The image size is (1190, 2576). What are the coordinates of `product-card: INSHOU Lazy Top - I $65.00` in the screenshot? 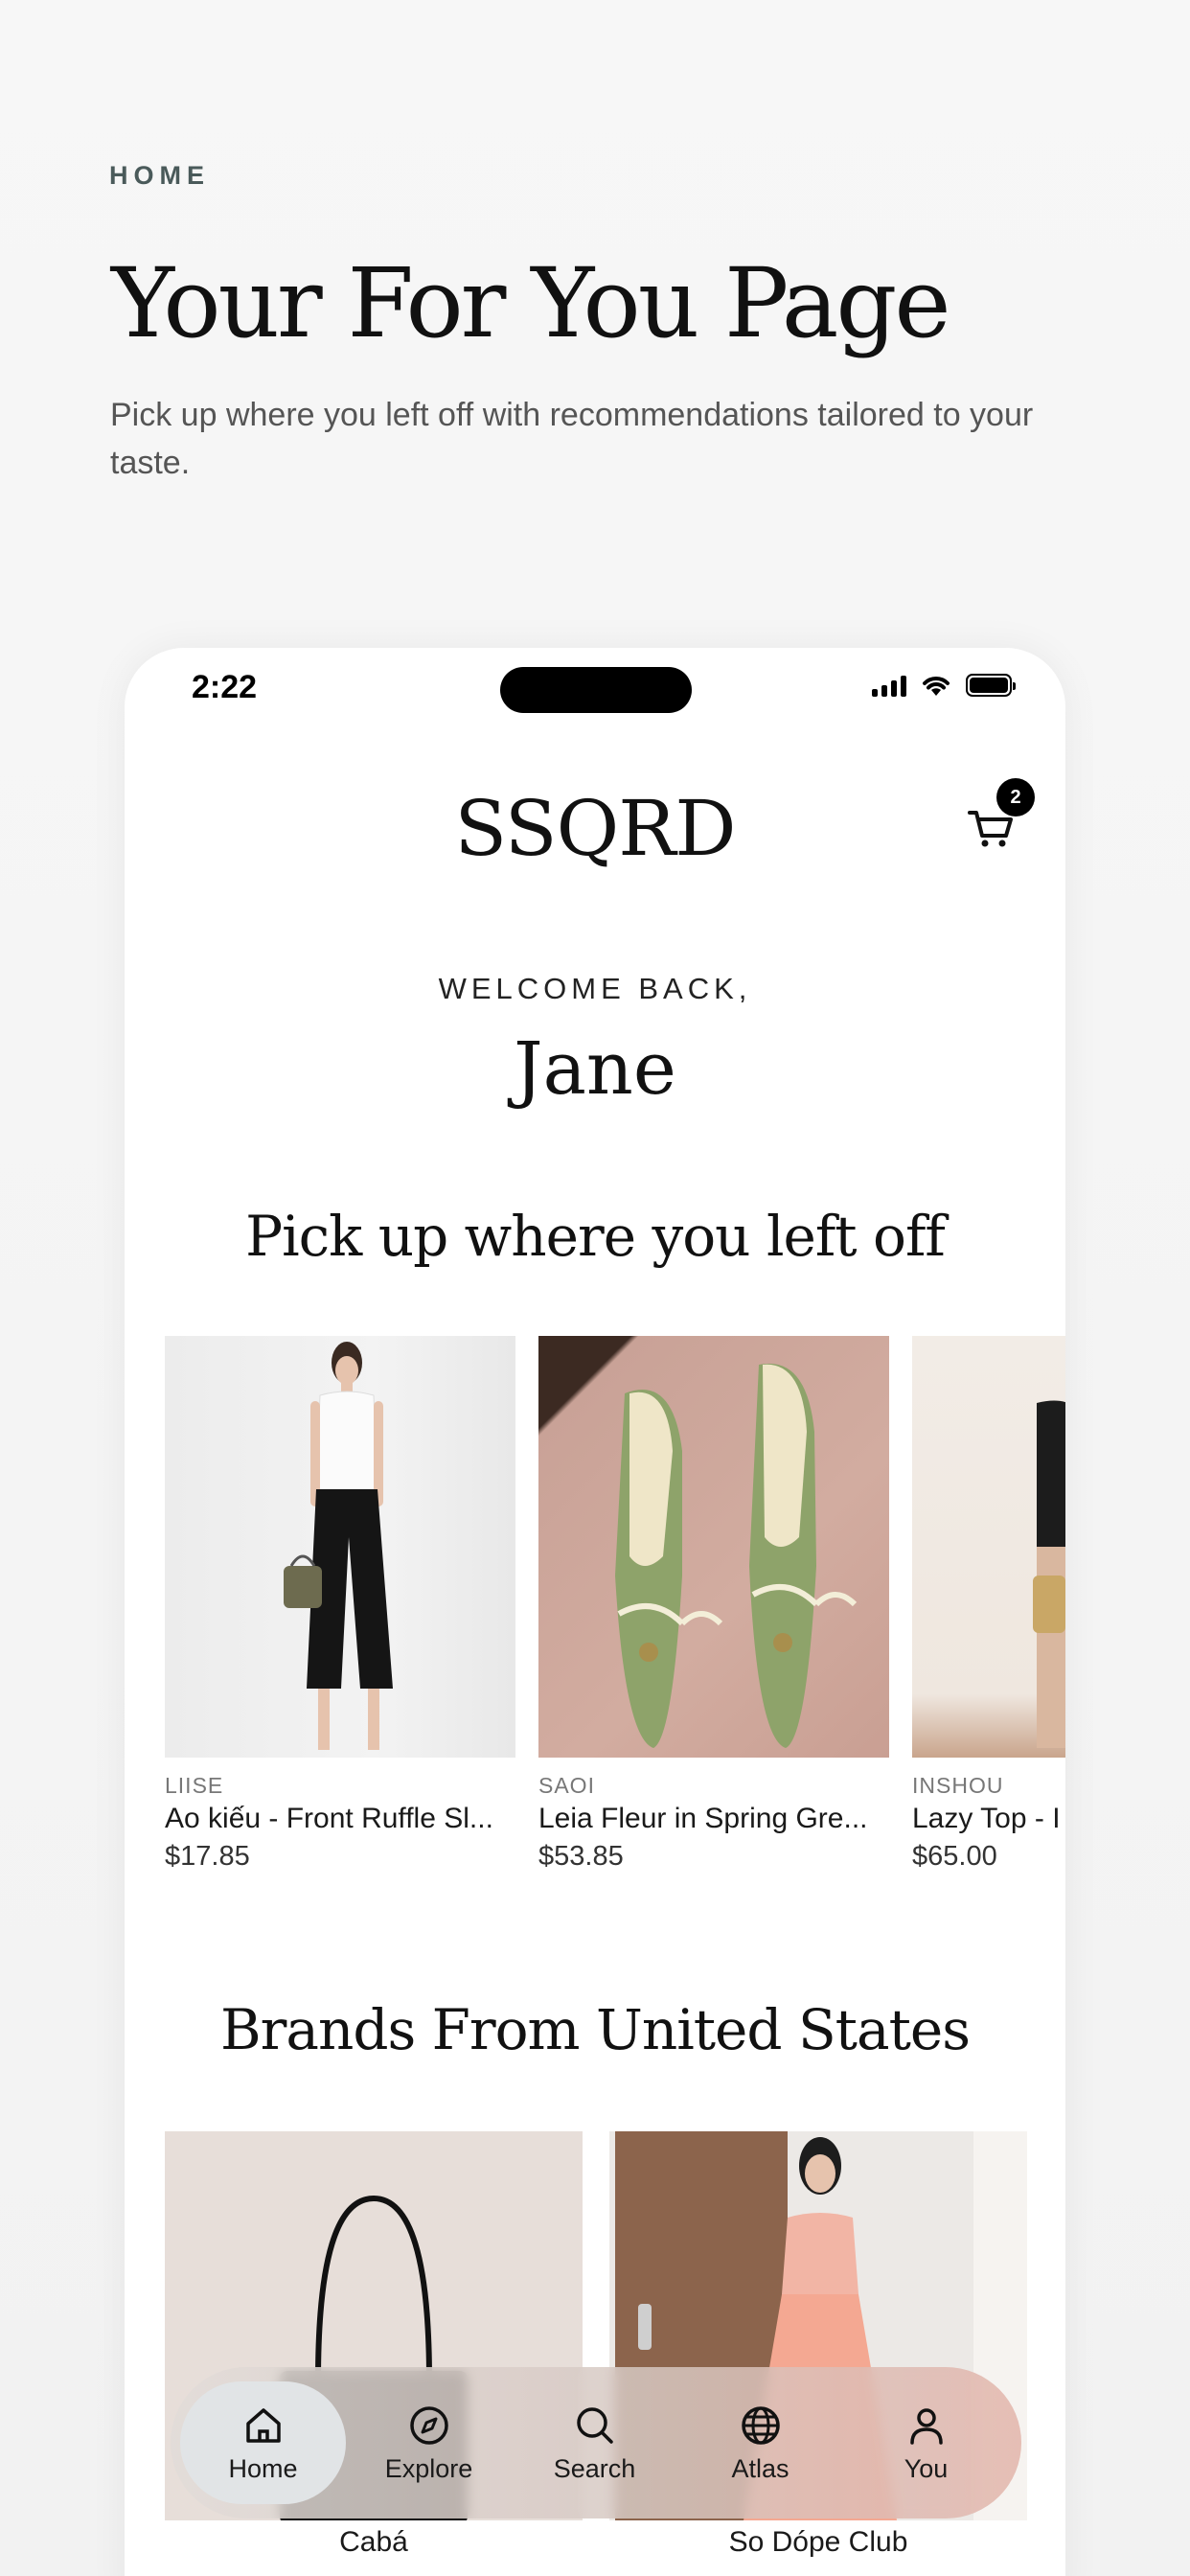 It's located at (988, 1604).